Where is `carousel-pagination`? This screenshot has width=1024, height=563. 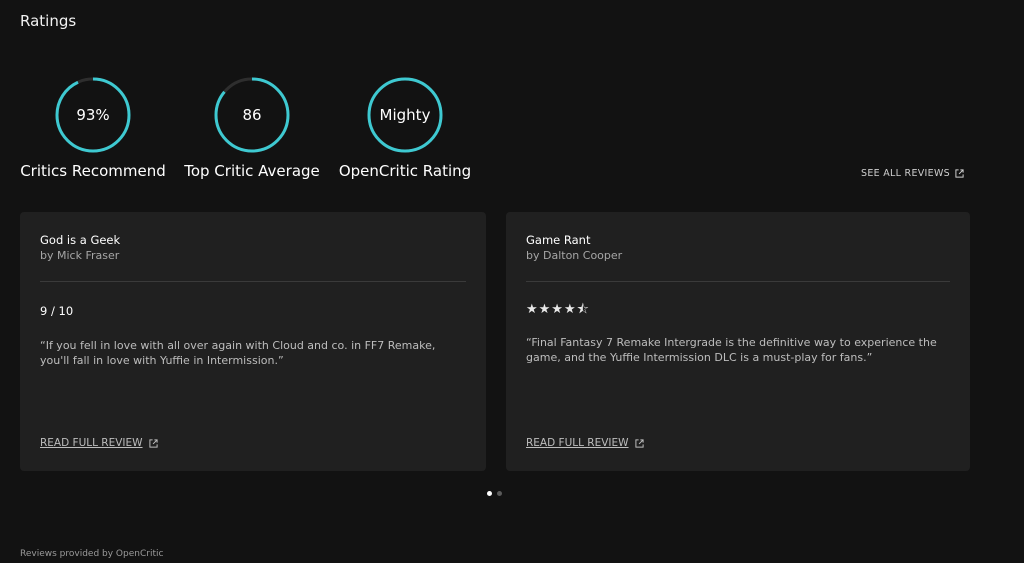
carousel-pagination is located at coordinates (494, 493).